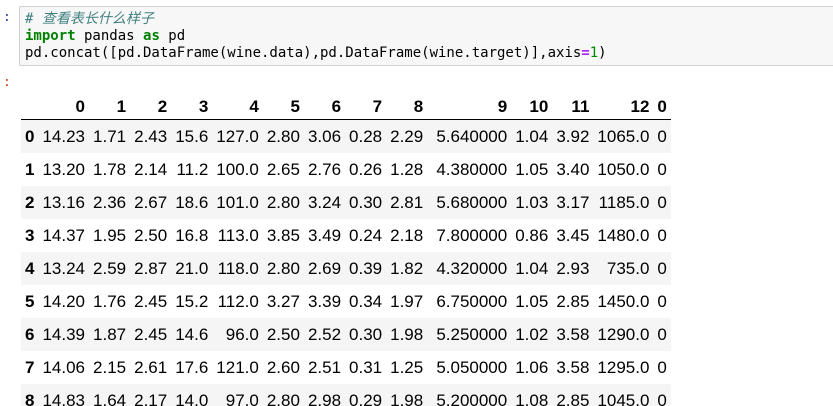 This screenshot has height=406, width=833. What do you see at coordinates (366, 105) in the screenshot?
I see `column-header: 7` at bounding box center [366, 105].